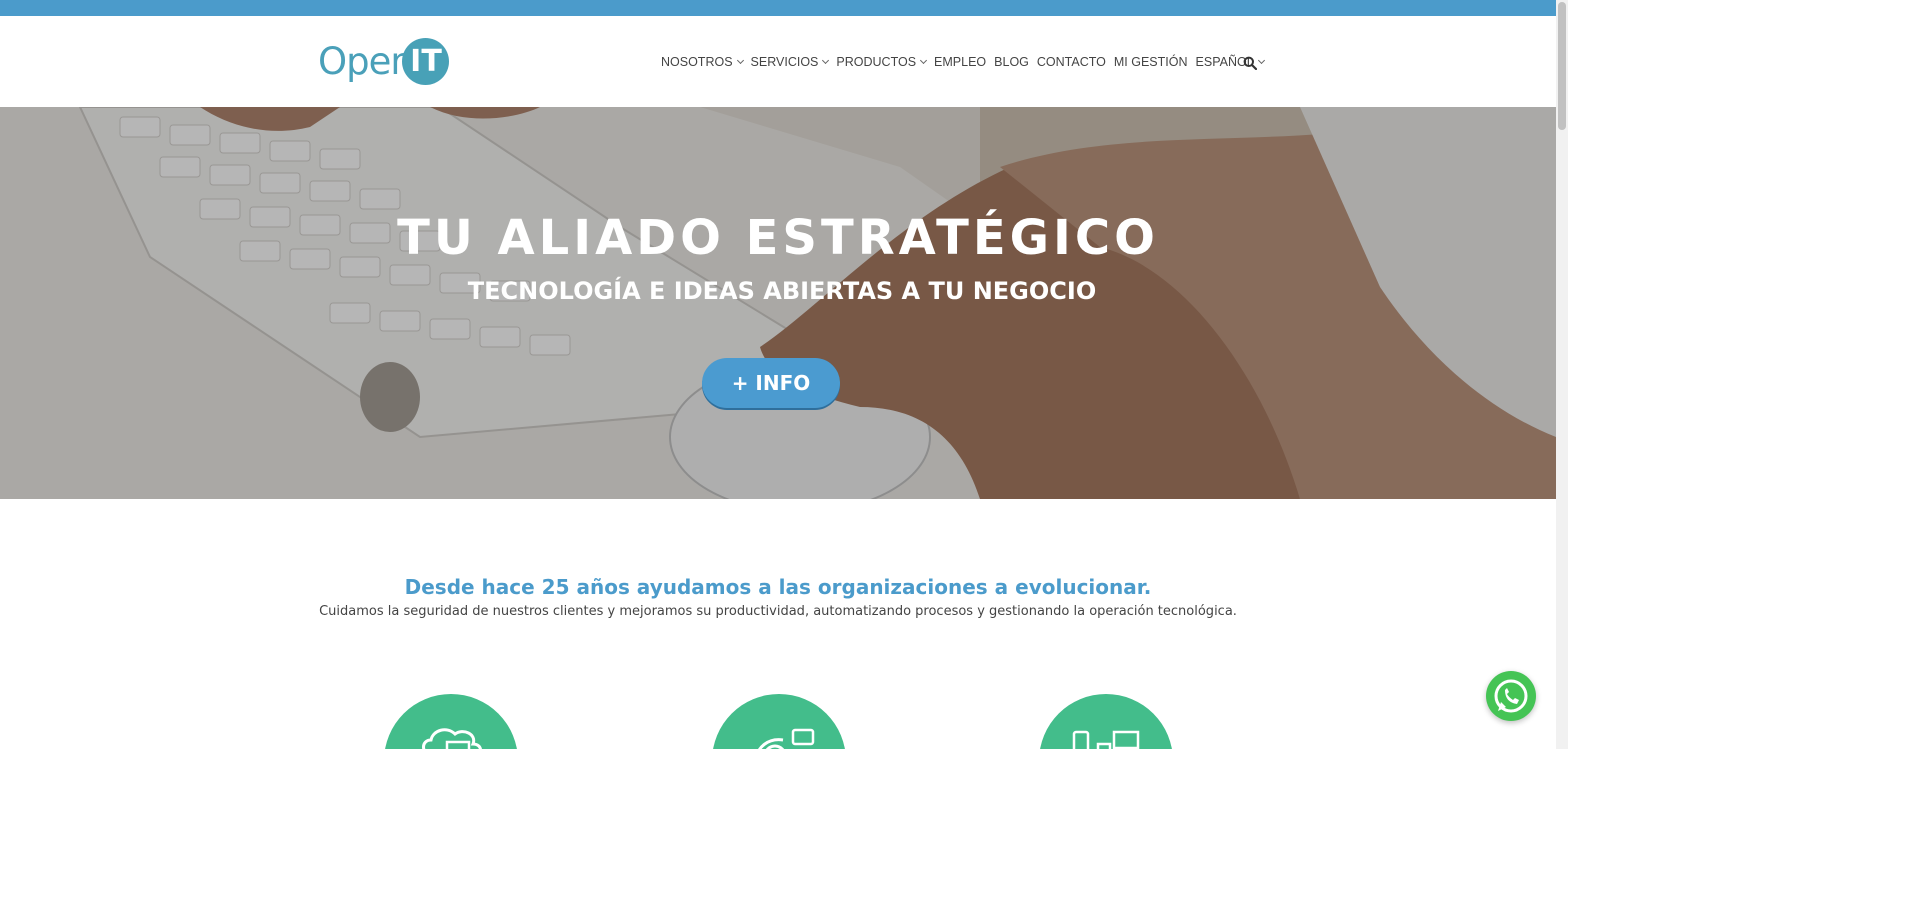  I want to click on nav-item-servicios: SERVICIOS, so click(790, 62).